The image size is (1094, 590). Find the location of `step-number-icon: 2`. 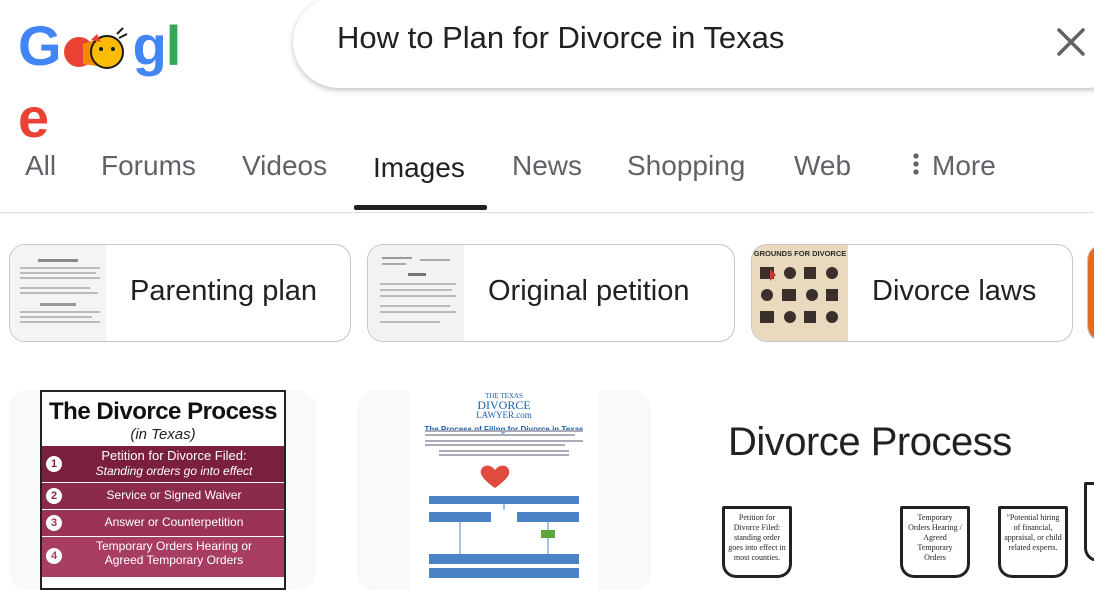

step-number-icon: 2 is located at coordinates (54, 496).